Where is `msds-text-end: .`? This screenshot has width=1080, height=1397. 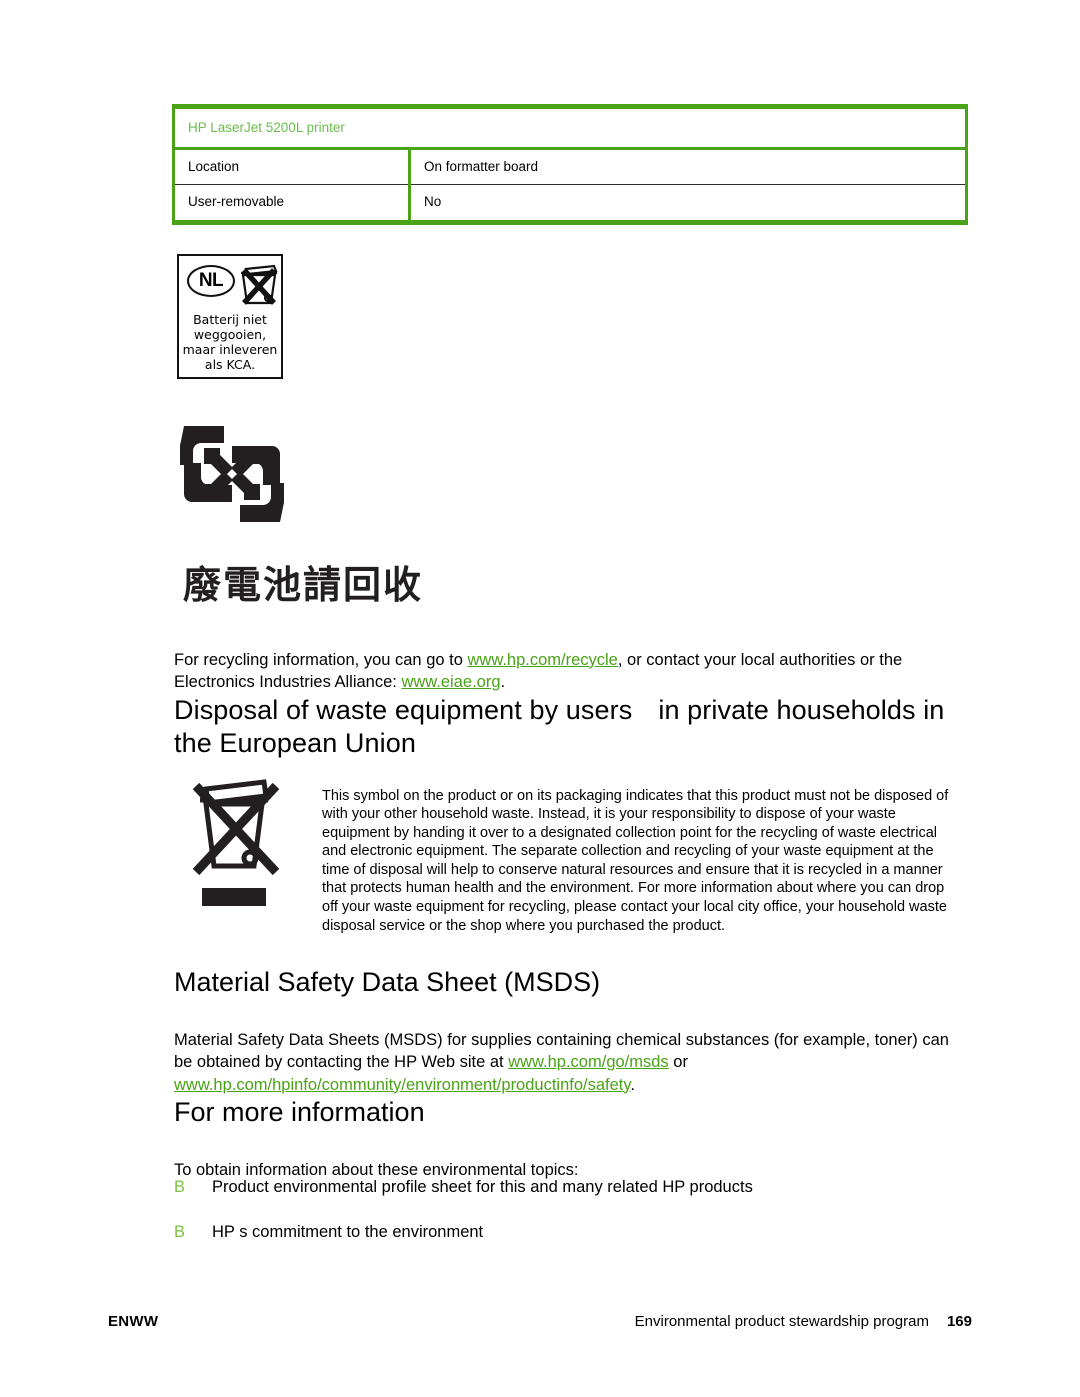
msds-text-end: . is located at coordinates (633, 1084).